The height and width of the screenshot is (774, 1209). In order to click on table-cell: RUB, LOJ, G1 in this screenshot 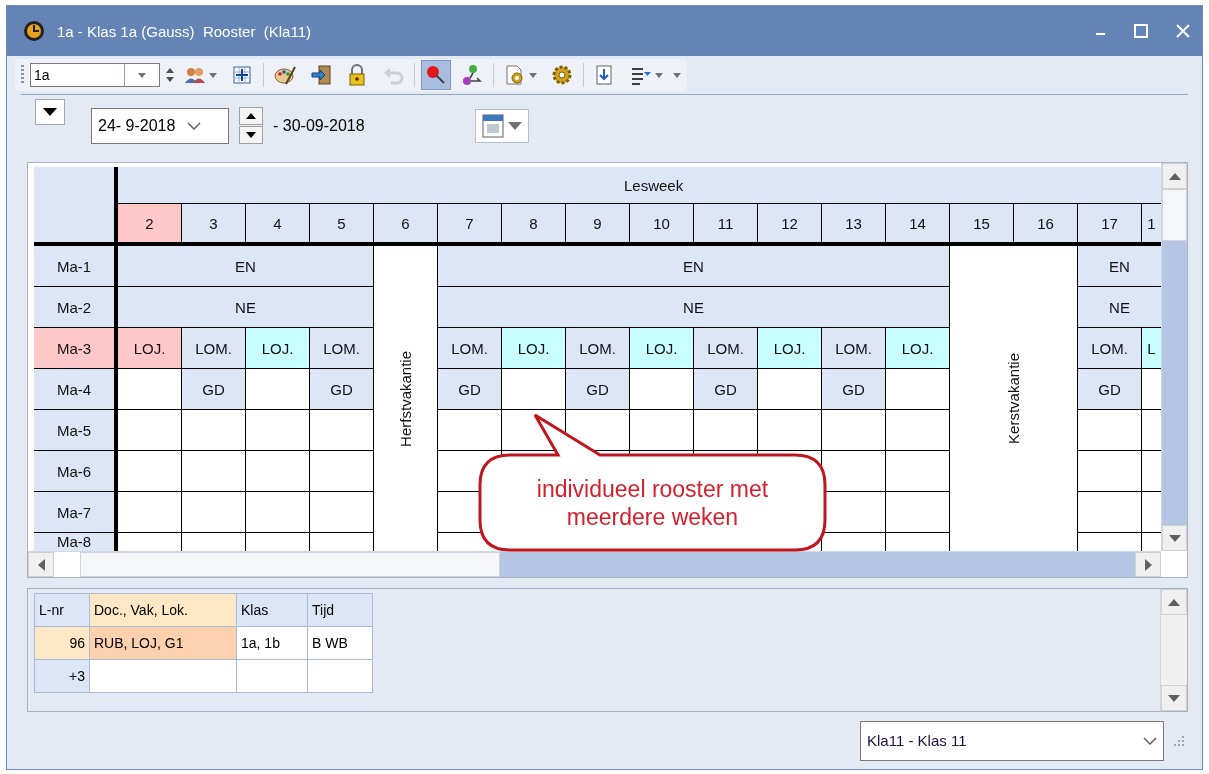, I will do `click(163, 643)`.